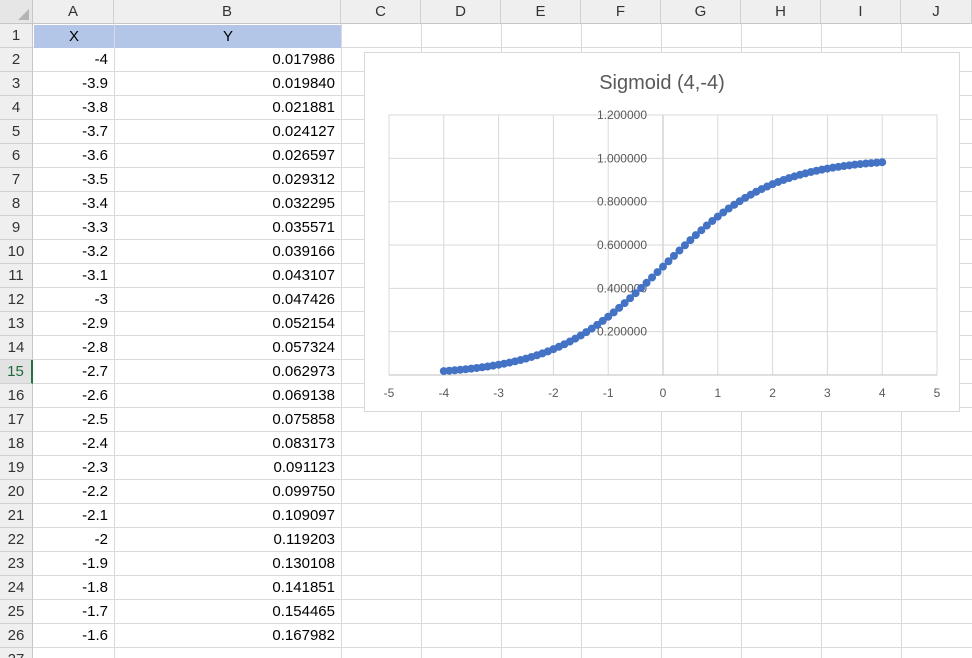 Image resolution: width=972 pixels, height=658 pixels. Describe the element at coordinates (228, 108) in the screenshot. I see `cell-B4: 0.021881` at that location.